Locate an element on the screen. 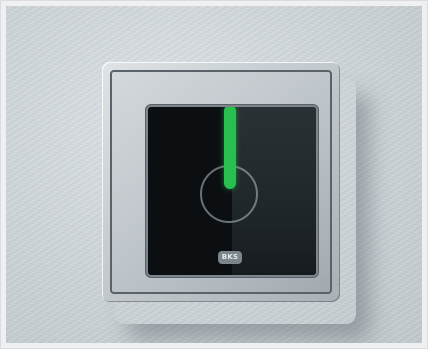  green-led-indicator is located at coordinates (230, 148).